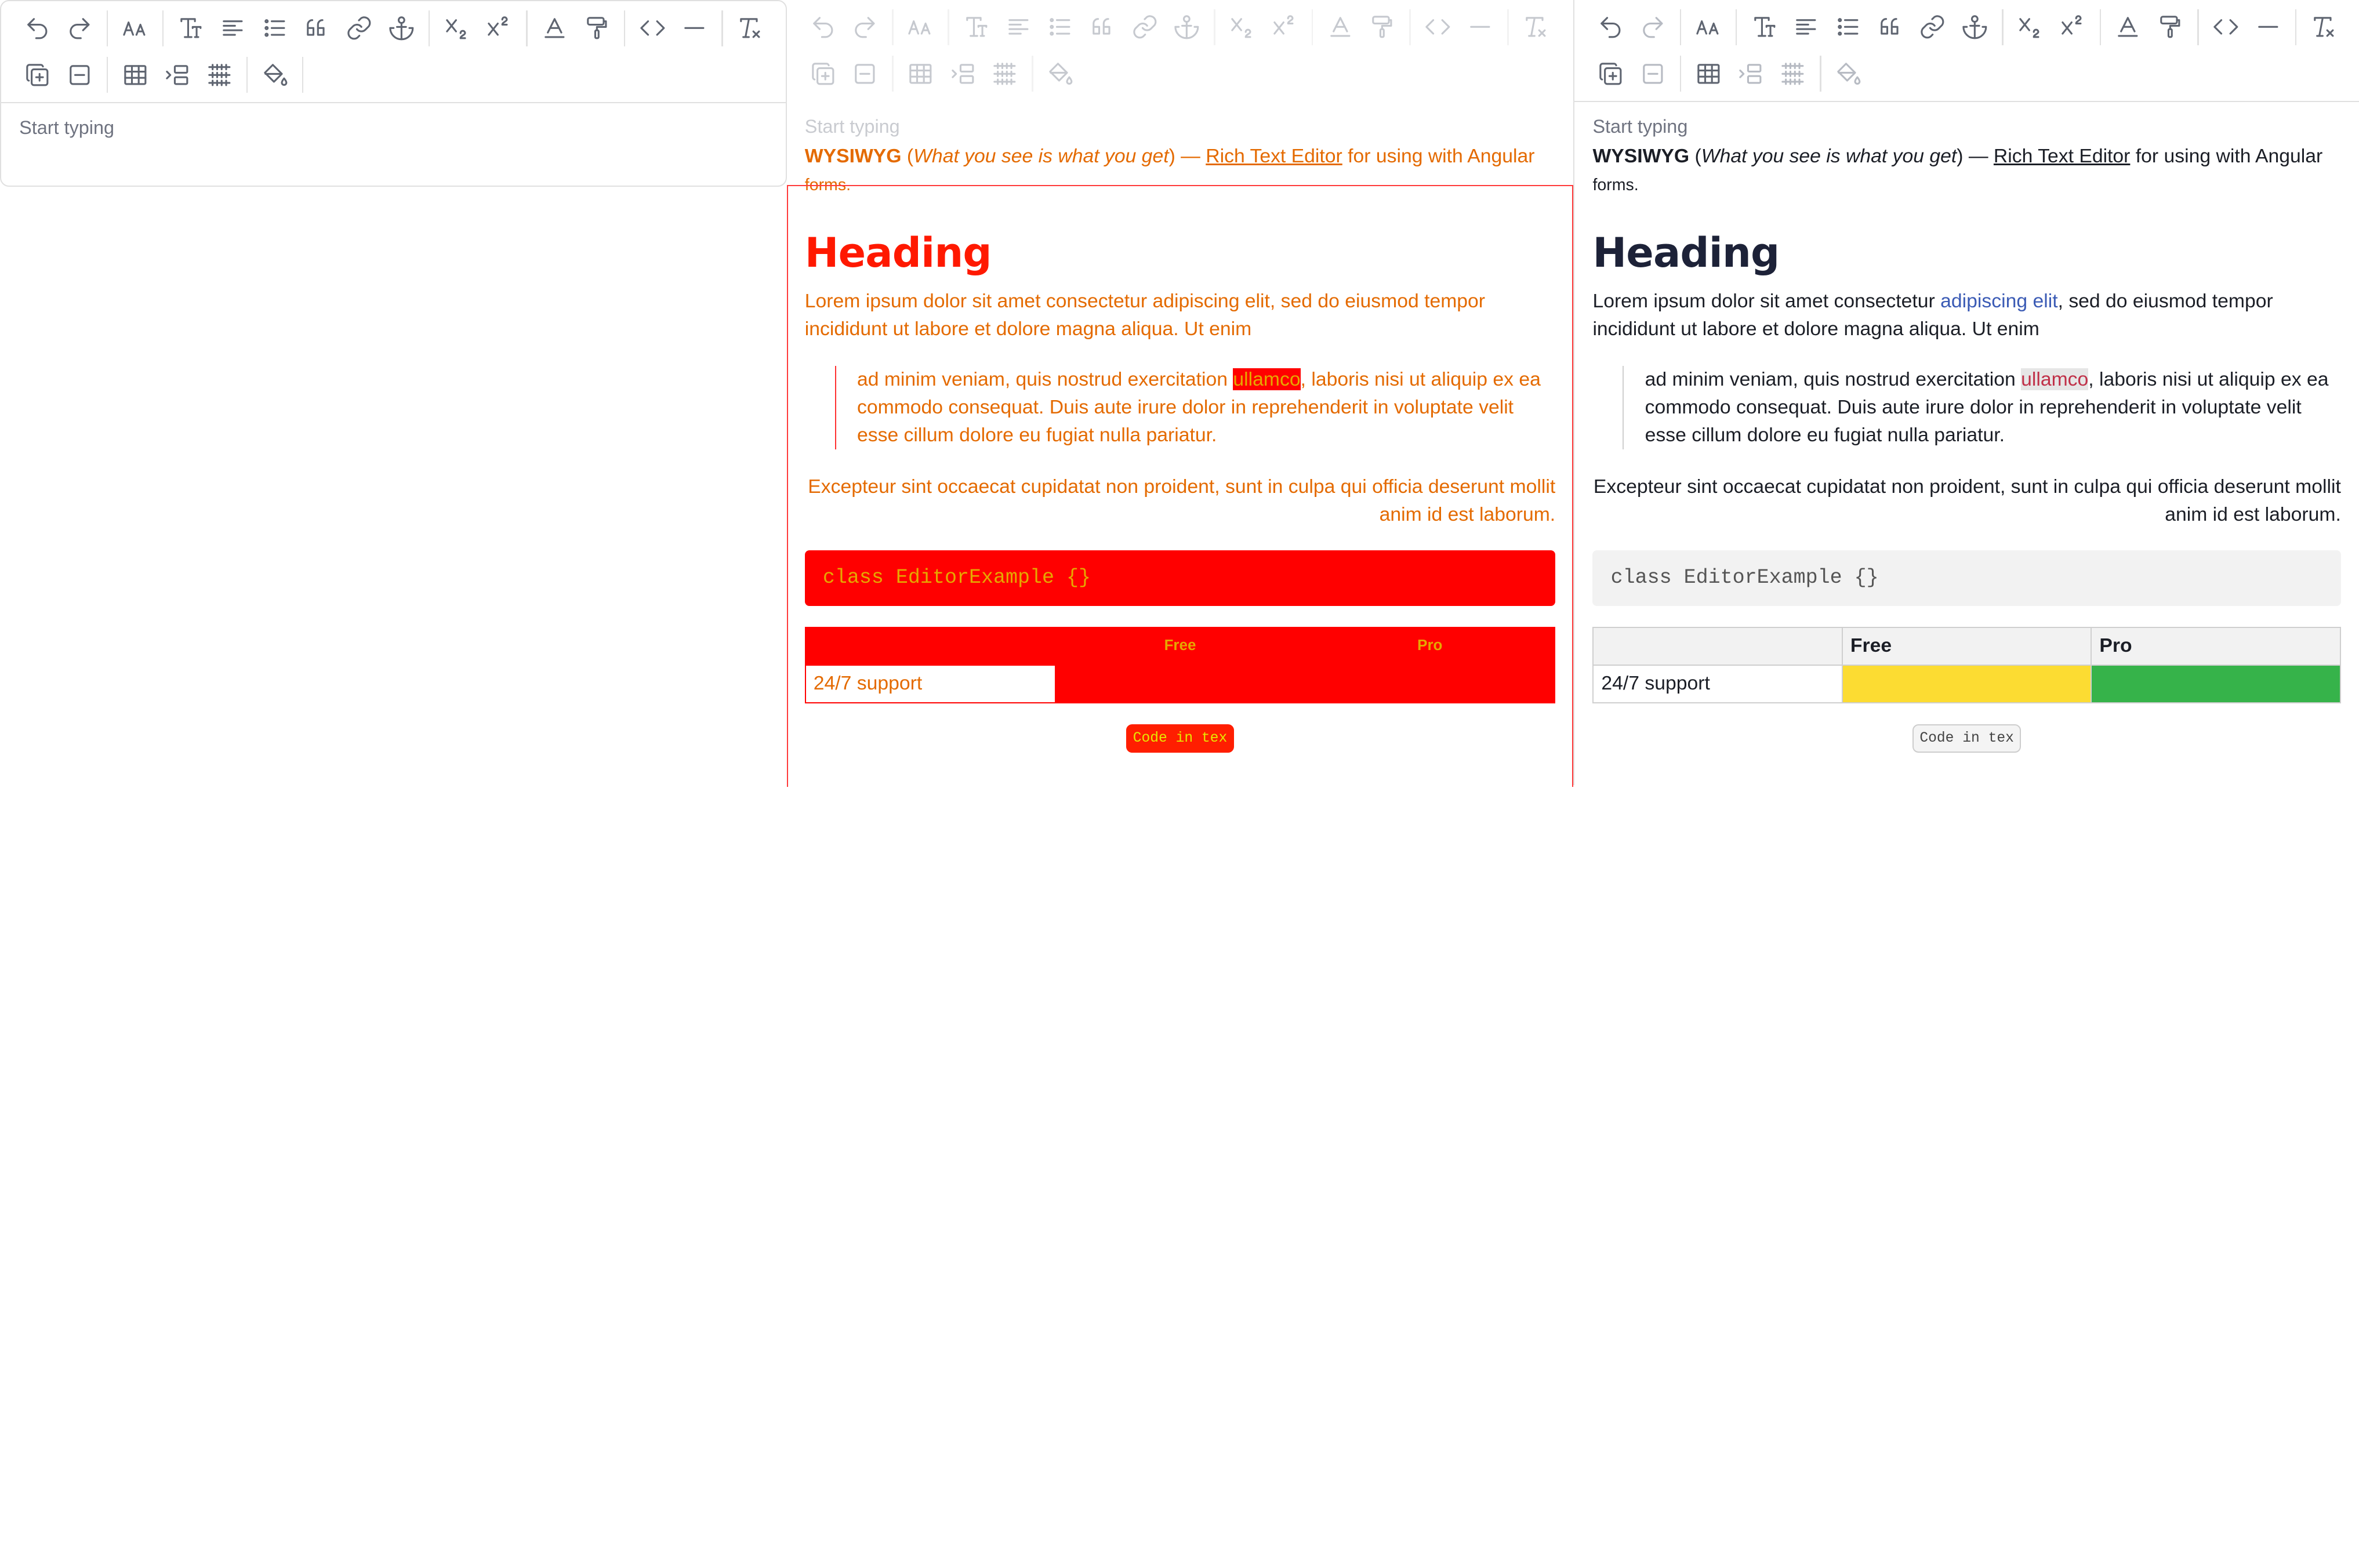  Describe the element at coordinates (1211, 301) in the screenshot. I see `paragraph-highlight: adipiscing elit` at that location.